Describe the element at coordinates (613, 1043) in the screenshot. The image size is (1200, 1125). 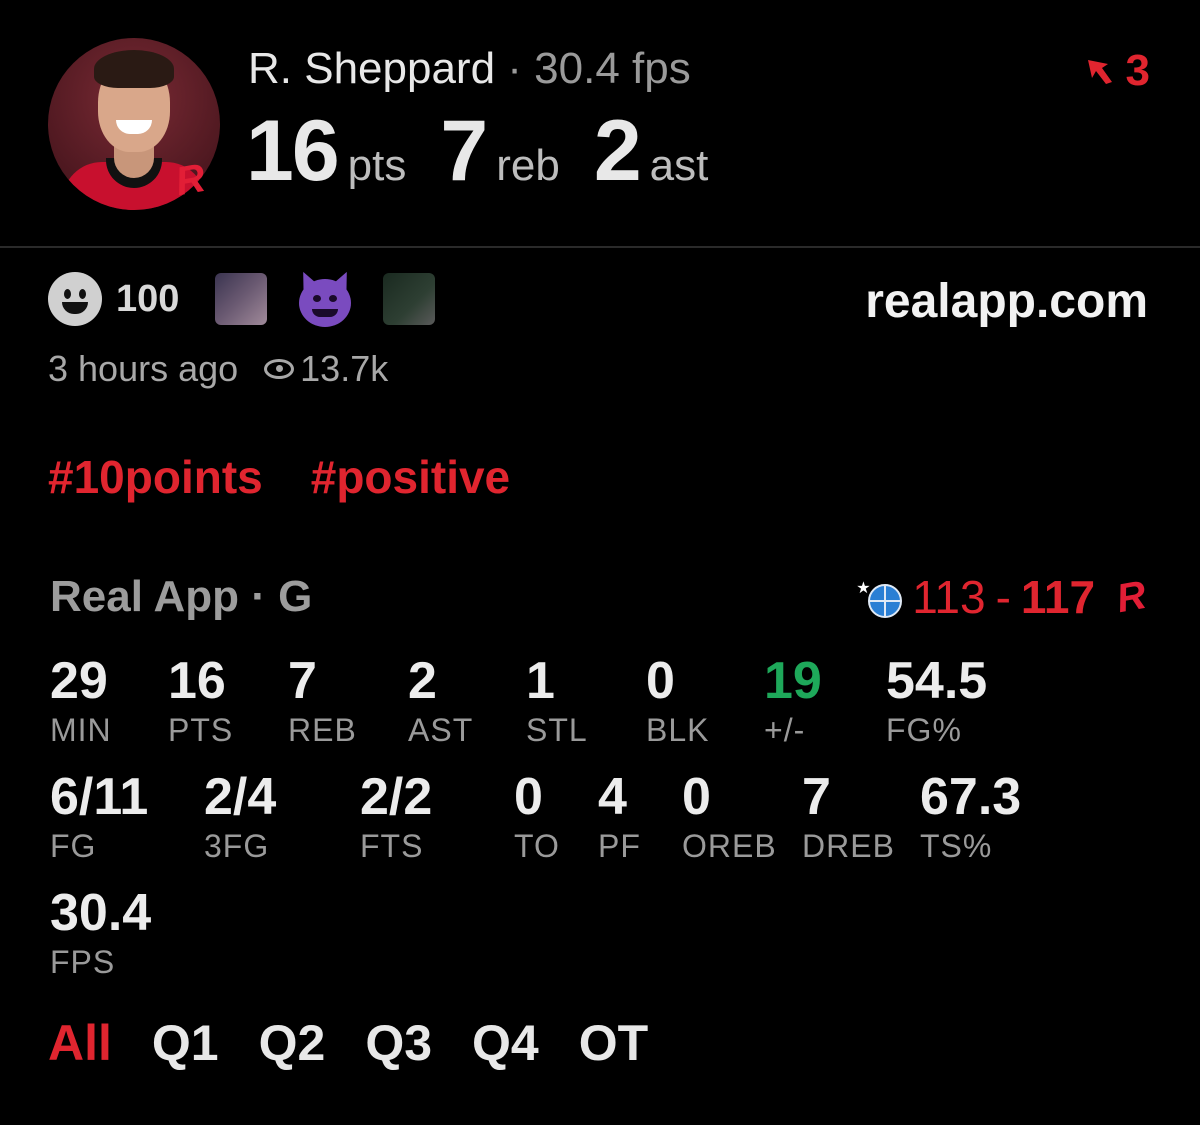
I see `tab-ot: OT` at that location.